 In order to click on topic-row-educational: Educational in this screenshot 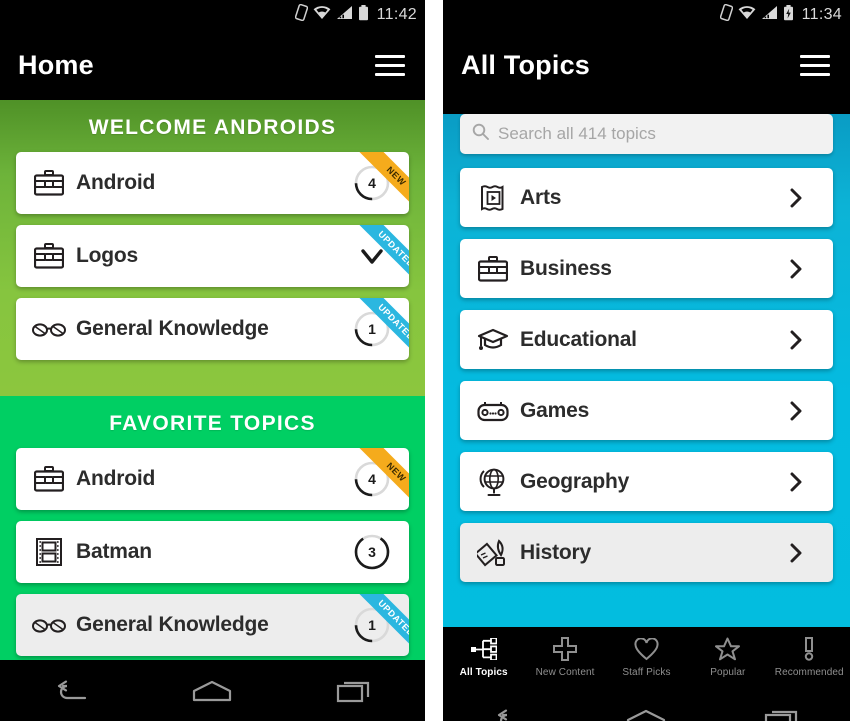, I will do `click(646, 339)`.